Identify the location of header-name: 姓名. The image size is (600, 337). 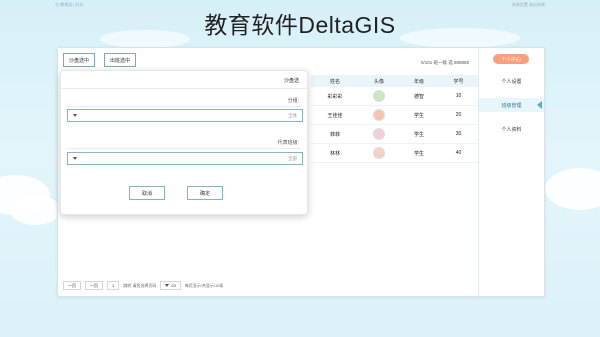
(335, 81).